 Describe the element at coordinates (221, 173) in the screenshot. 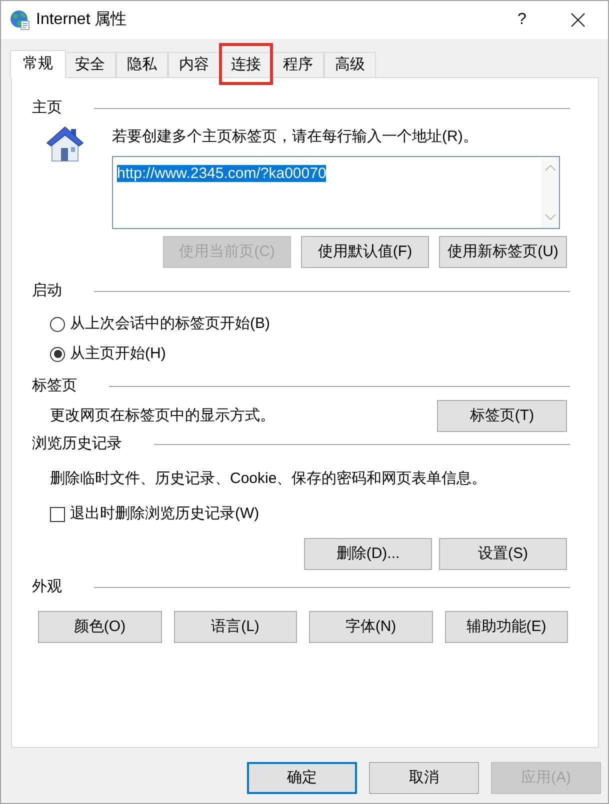

I see `address-text: http://www.2345.com/?ka00070` at that location.